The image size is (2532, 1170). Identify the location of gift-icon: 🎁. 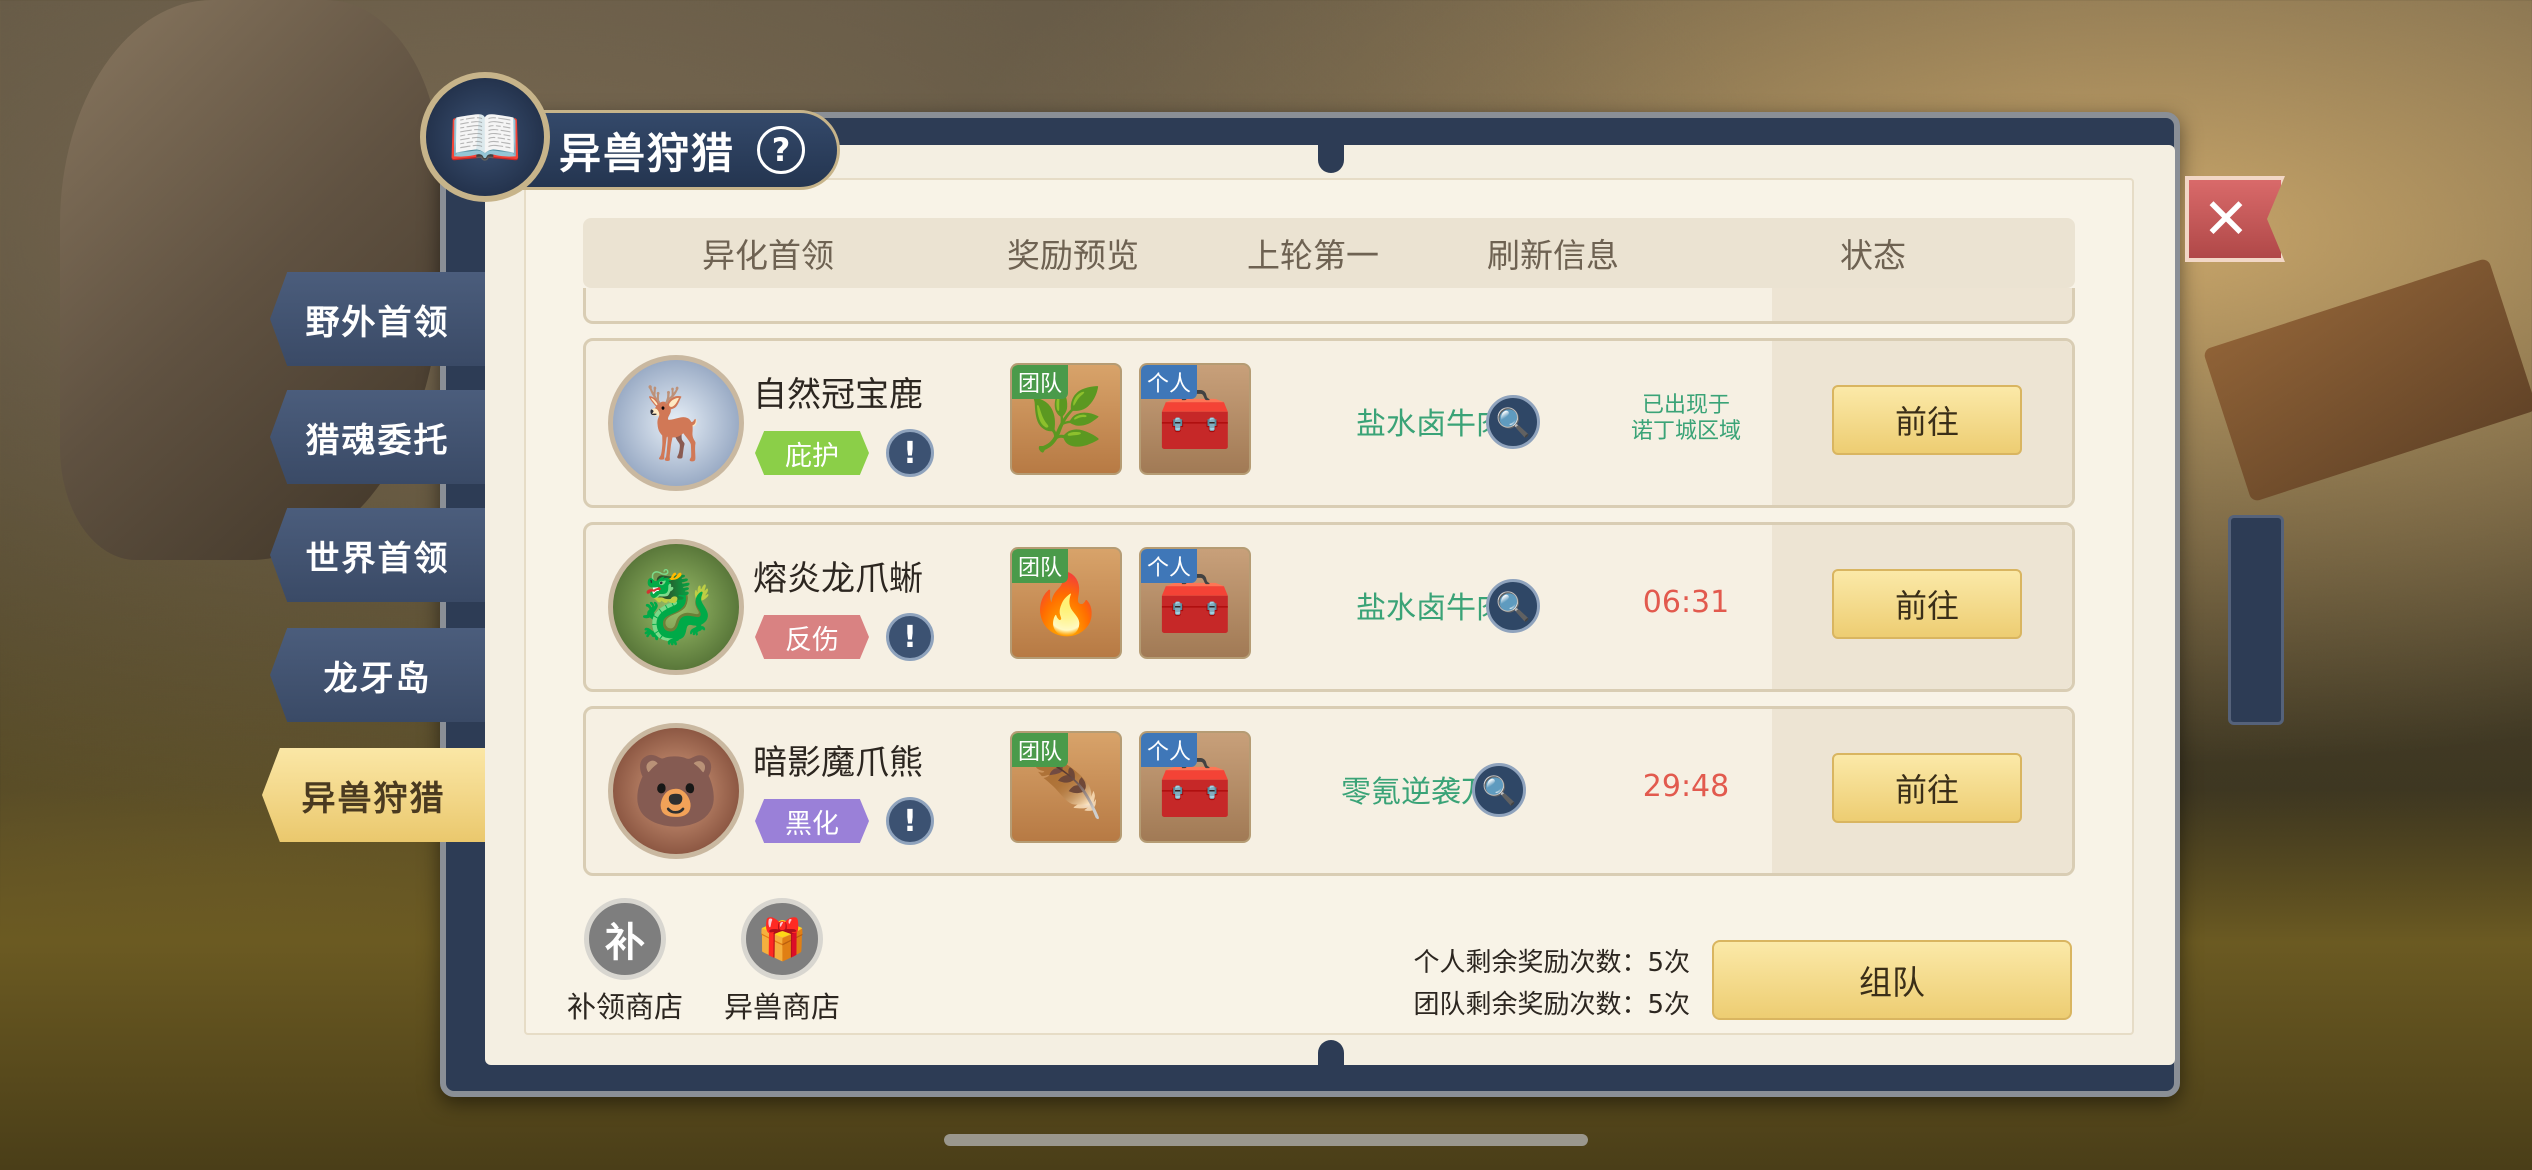
(782, 939).